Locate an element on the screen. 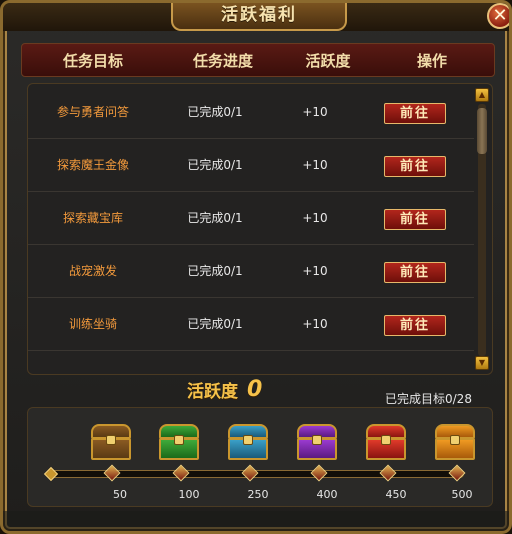 This screenshot has width=512, height=534. title-bar: 活跃福利 ✕ is located at coordinates (256, 17).